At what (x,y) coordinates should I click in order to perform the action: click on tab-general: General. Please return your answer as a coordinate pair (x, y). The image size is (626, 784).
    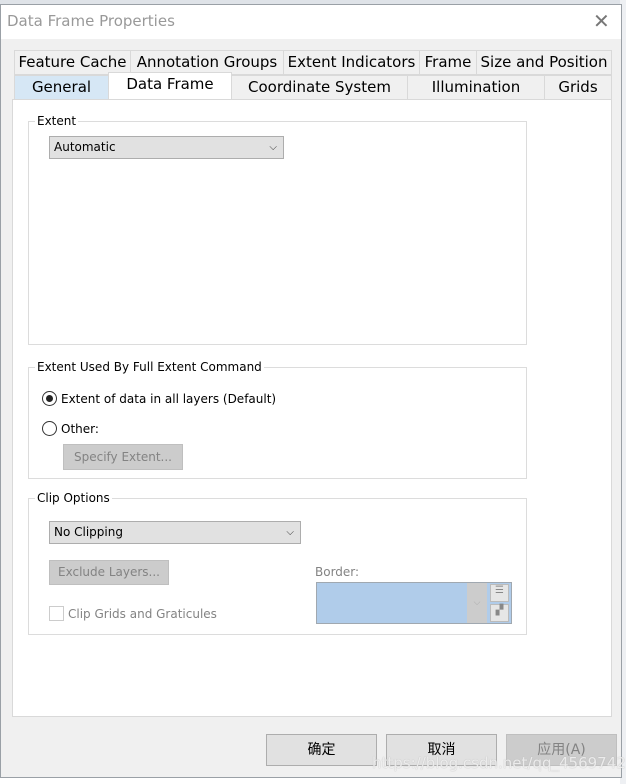
    Looking at the image, I should click on (61, 87).